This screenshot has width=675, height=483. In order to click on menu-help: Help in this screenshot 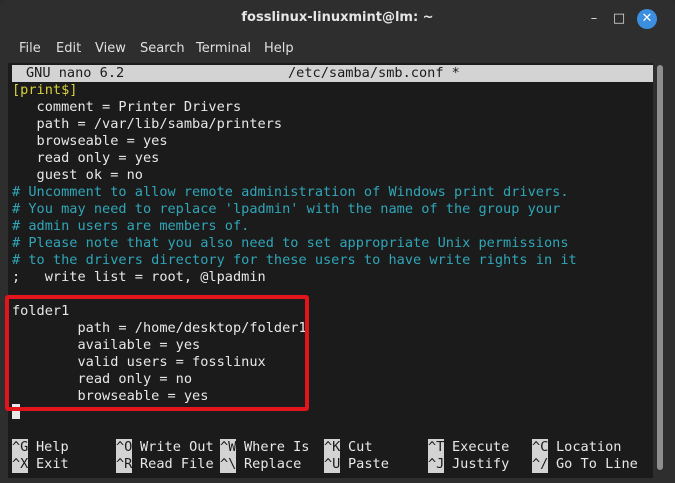, I will do `click(279, 48)`.